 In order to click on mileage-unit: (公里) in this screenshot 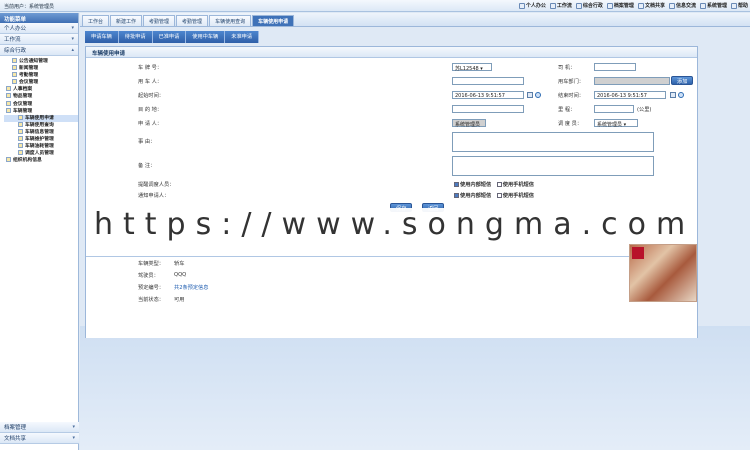, I will do `click(644, 110)`.